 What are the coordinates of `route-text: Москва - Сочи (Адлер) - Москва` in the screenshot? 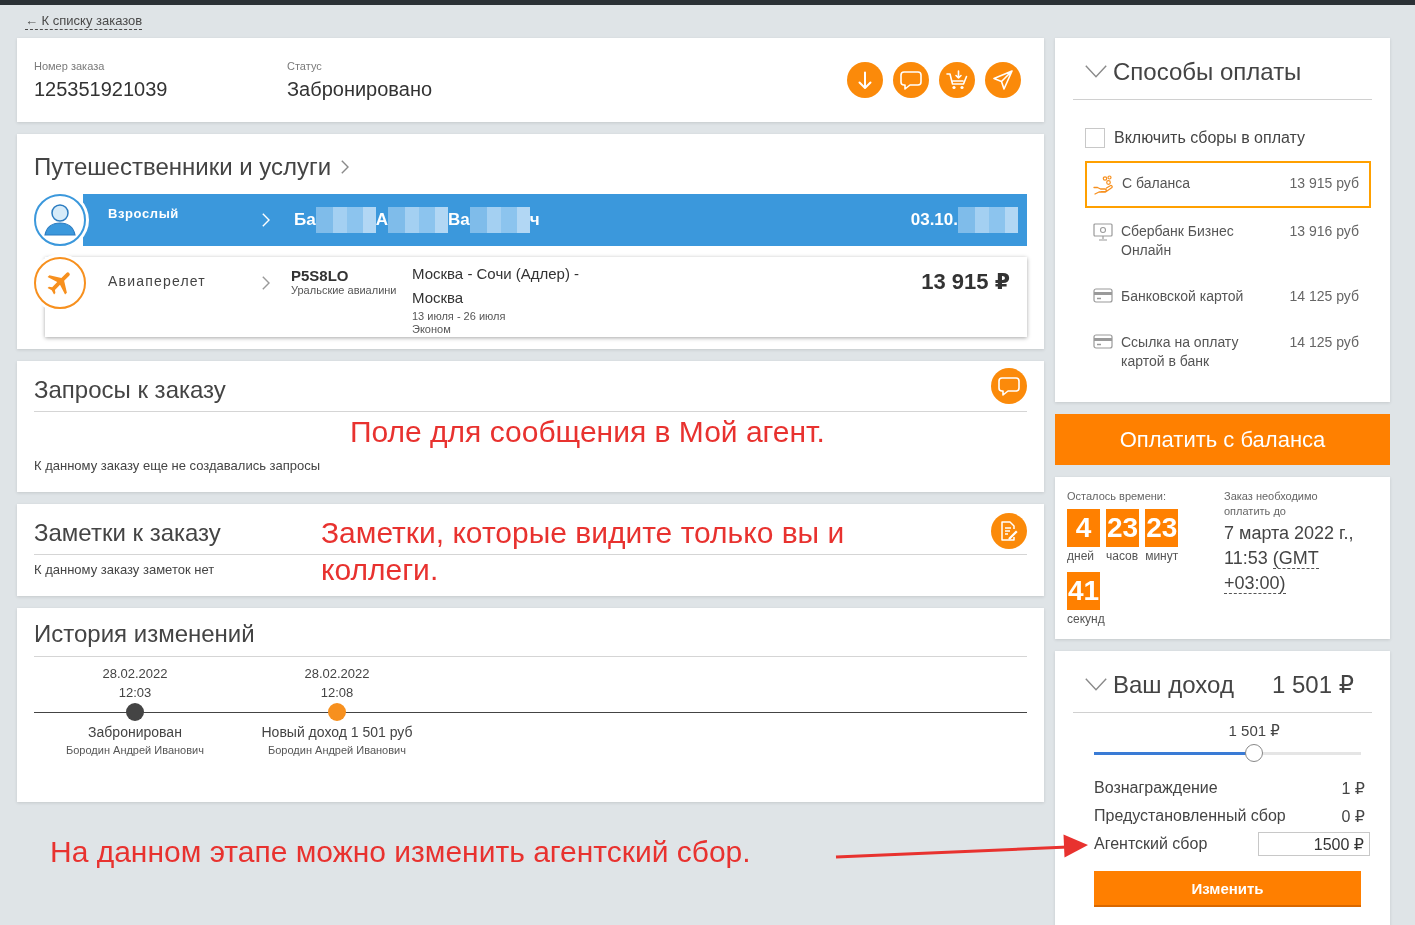 It's located at (496, 286).